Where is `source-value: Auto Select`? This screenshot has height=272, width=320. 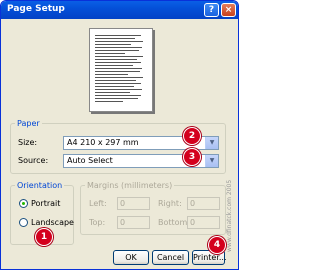 source-value: Auto Select is located at coordinates (90, 160).